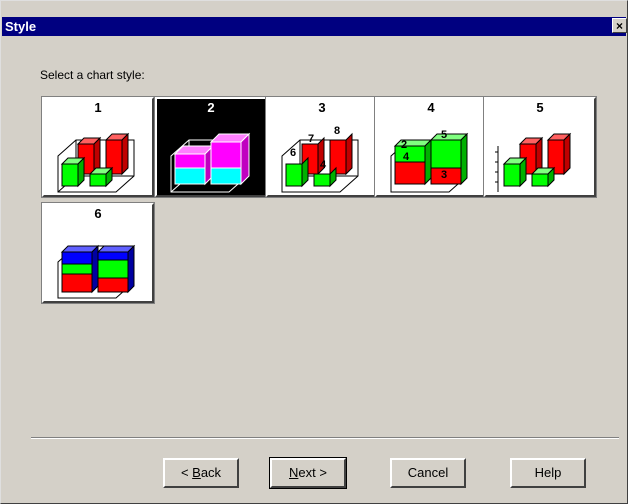 The image size is (628, 504). I want to click on chart-style-1-preview, so click(96, 162).